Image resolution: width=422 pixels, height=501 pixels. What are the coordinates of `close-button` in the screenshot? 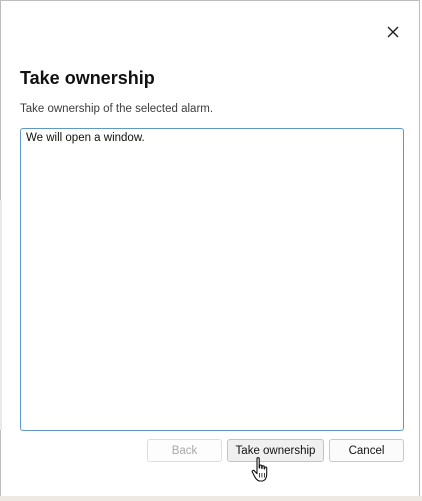 It's located at (393, 32).